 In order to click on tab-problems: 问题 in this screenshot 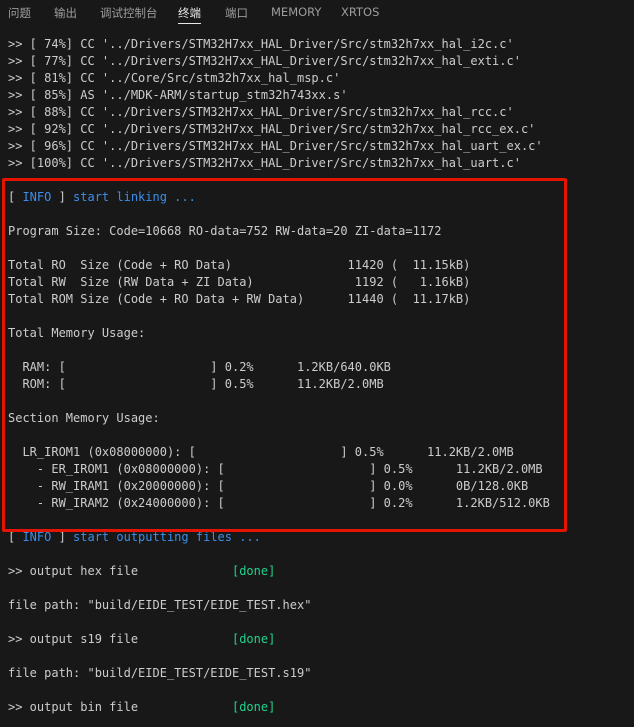, I will do `click(19, 13)`.